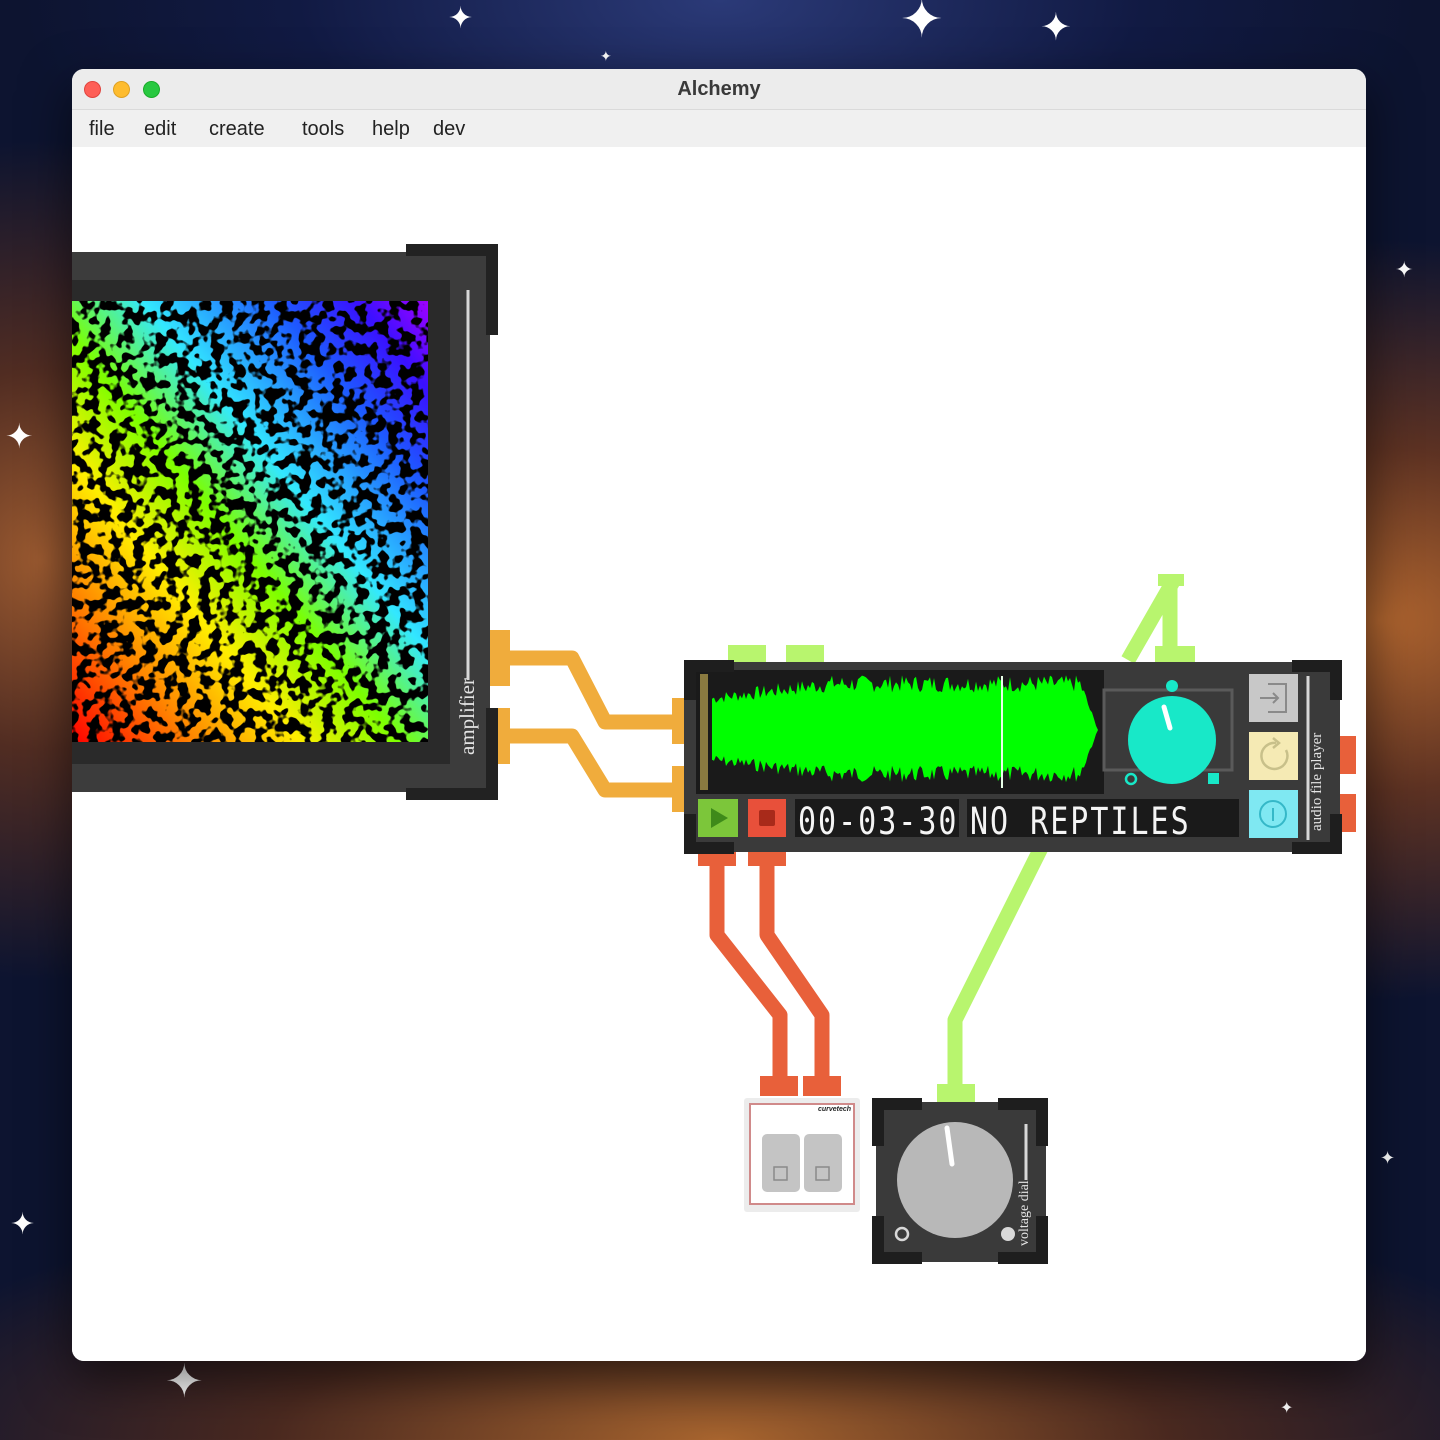 This screenshot has width=1440, height=1440. Describe the element at coordinates (718, 818) in the screenshot. I see `play-button` at that location.